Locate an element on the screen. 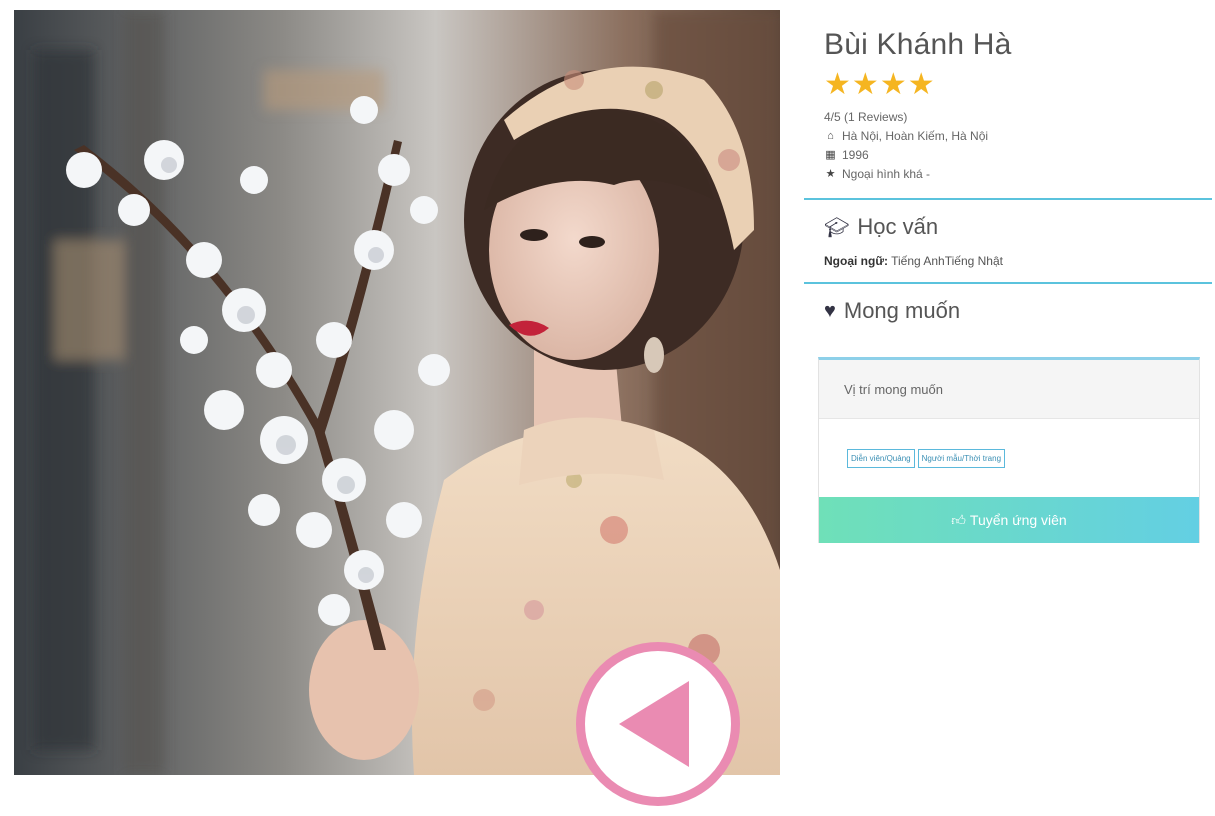  heart-icon: ♥ is located at coordinates (830, 310).